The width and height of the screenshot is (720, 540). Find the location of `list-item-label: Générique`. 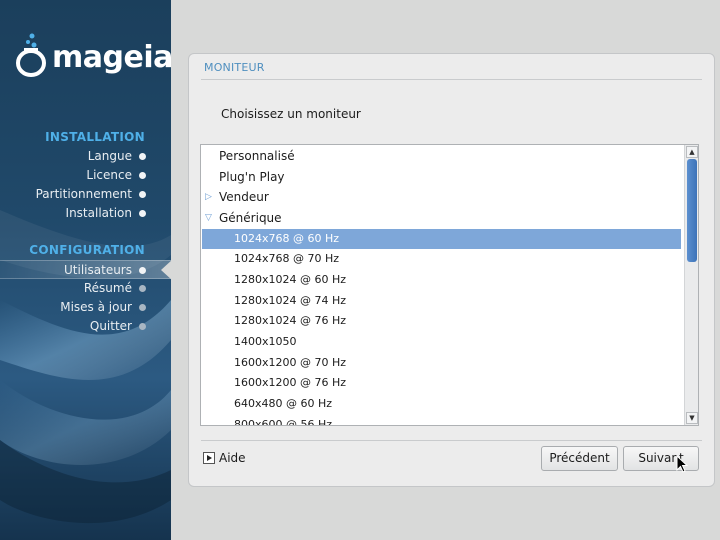

list-item-label: Générique is located at coordinates (250, 218).